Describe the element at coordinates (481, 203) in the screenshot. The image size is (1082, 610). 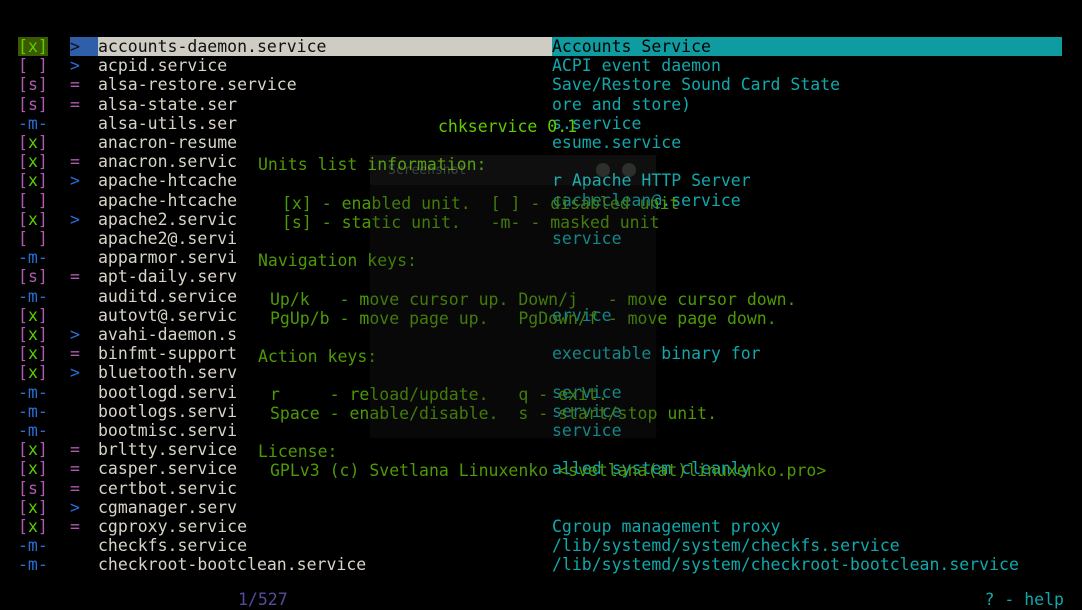
I see `help-units-line-1: [x] - enabled unit. [ ] - disabled unit` at that location.